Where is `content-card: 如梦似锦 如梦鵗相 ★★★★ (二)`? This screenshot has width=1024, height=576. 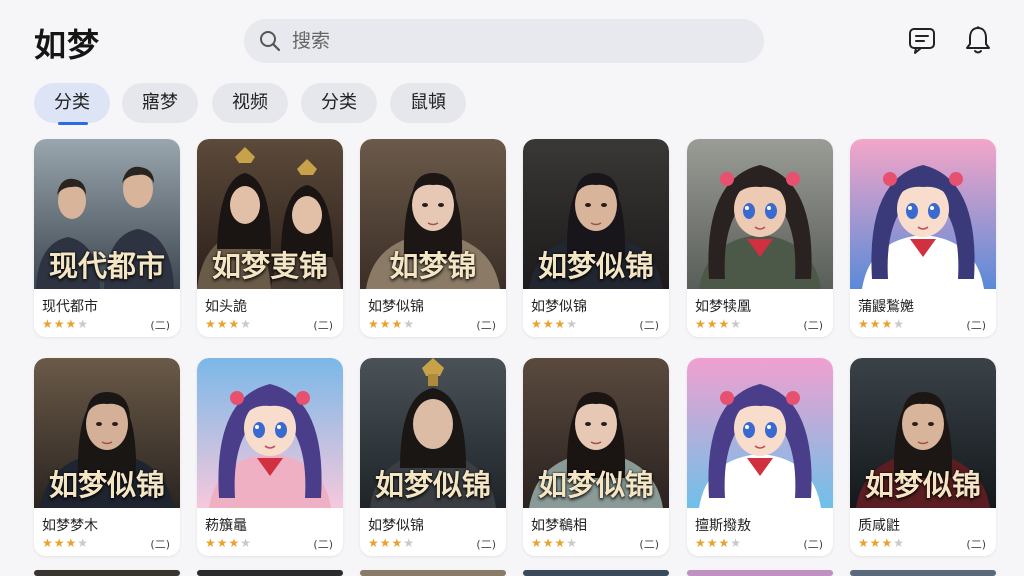
content-card: 如梦似锦 如梦鵗相 ★★★★ (二) is located at coordinates (596, 457).